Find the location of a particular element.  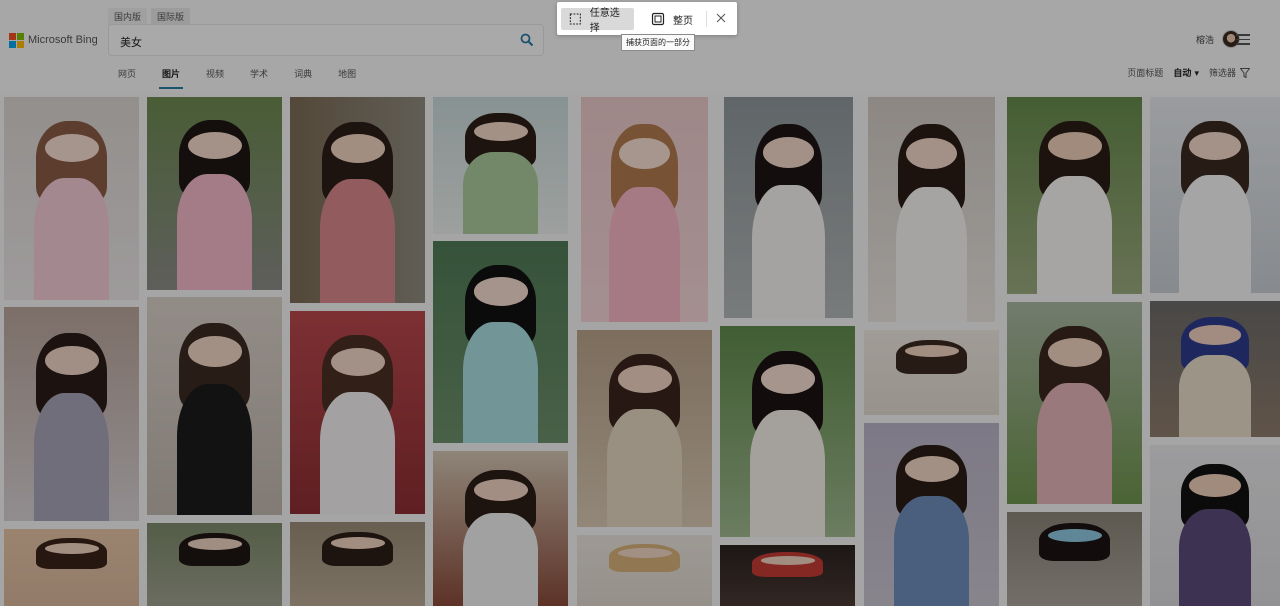

full-page-label: 整页 is located at coordinates (683, 21).